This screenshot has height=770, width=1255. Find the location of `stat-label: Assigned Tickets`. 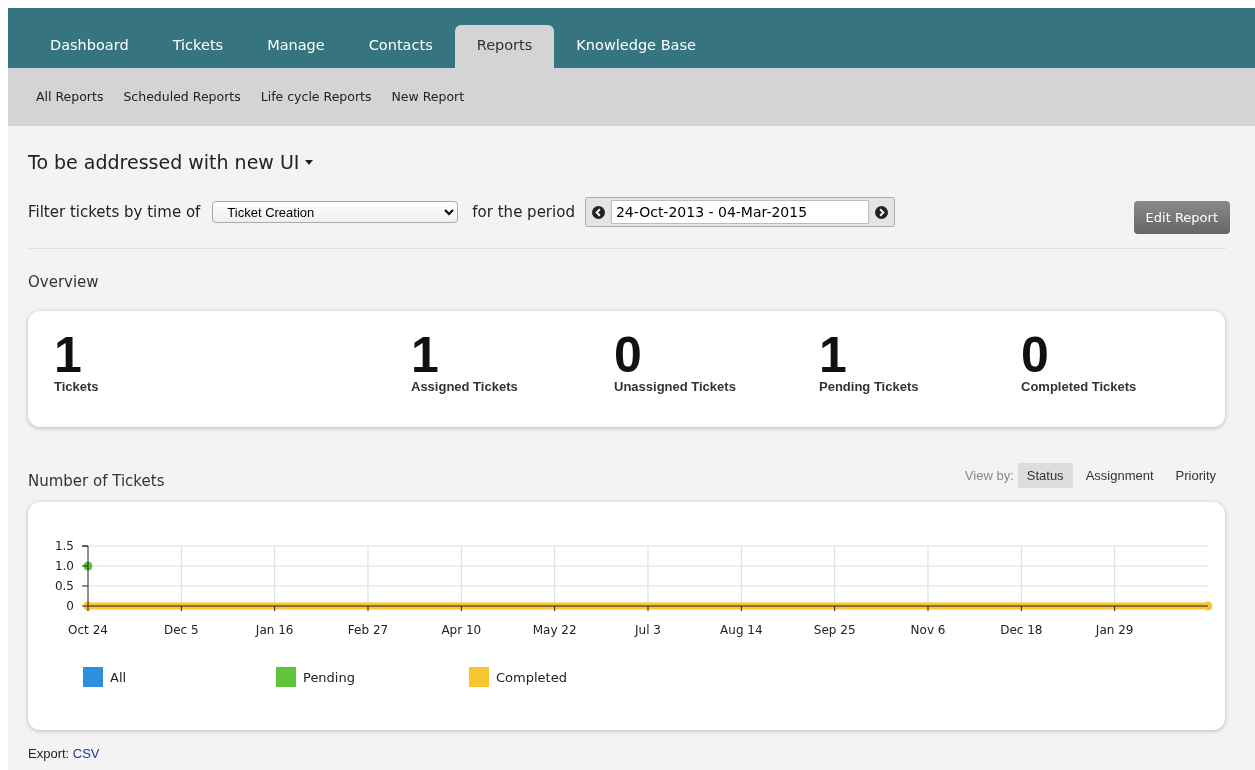

stat-label: Assigned Tickets is located at coordinates (465, 386).